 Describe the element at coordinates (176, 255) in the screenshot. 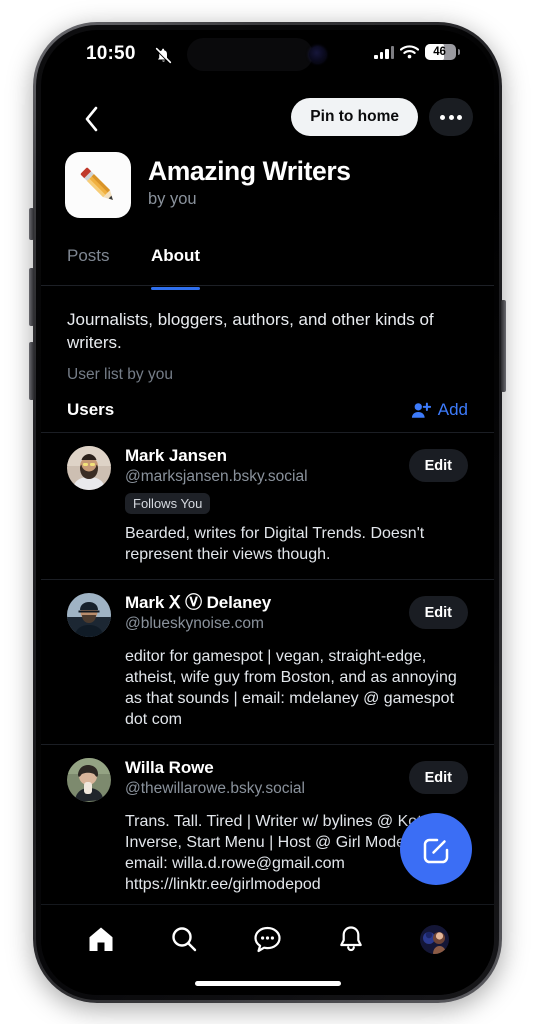

I see `tab-about-label: About` at that location.